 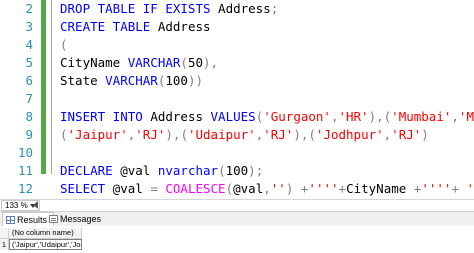 What do you see at coordinates (195, 188) in the screenshot?
I see `code-token: COALESCE` at bounding box center [195, 188].